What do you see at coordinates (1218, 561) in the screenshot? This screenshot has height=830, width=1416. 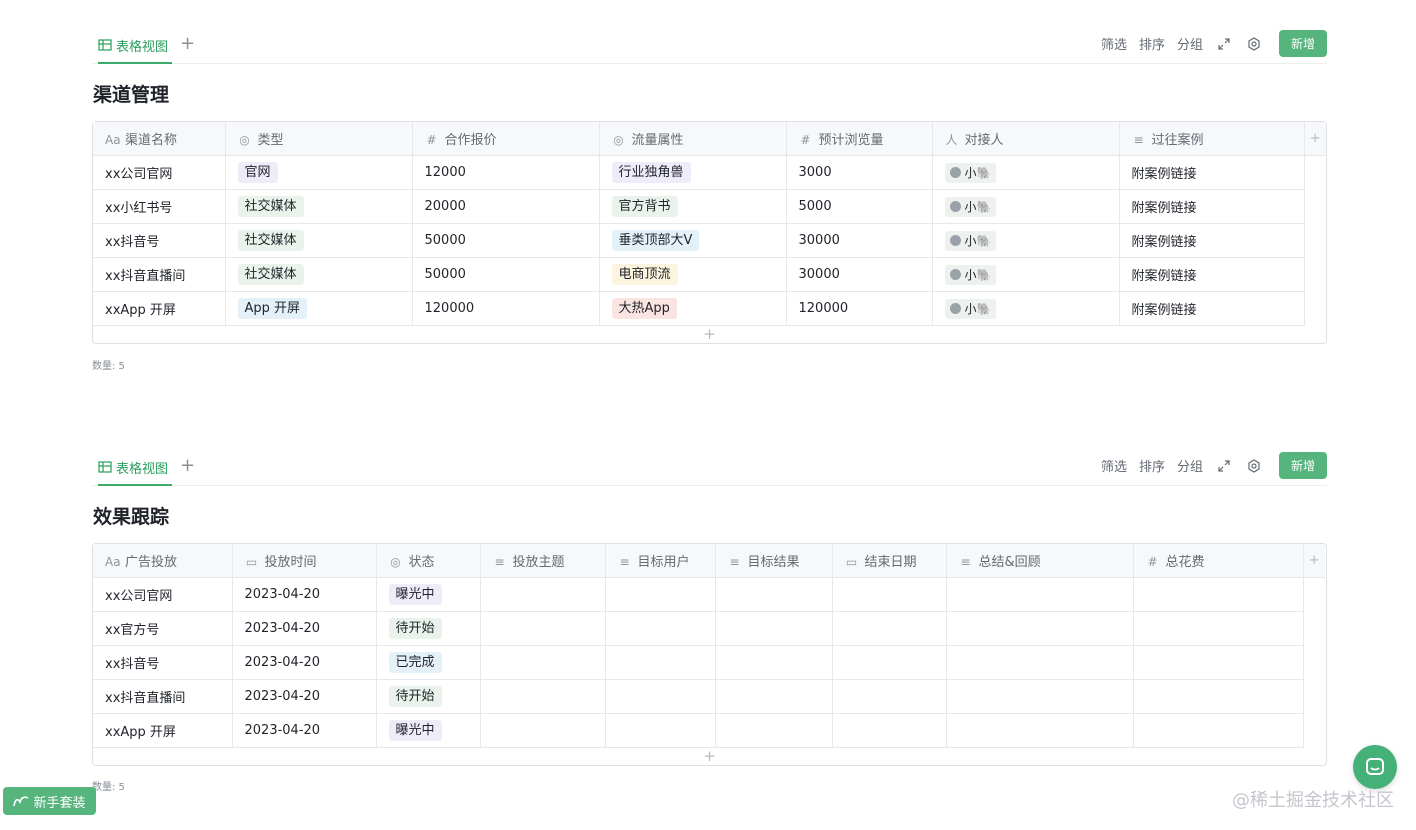 I see `col-header-total-cost: # 总花费` at bounding box center [1218, 561].